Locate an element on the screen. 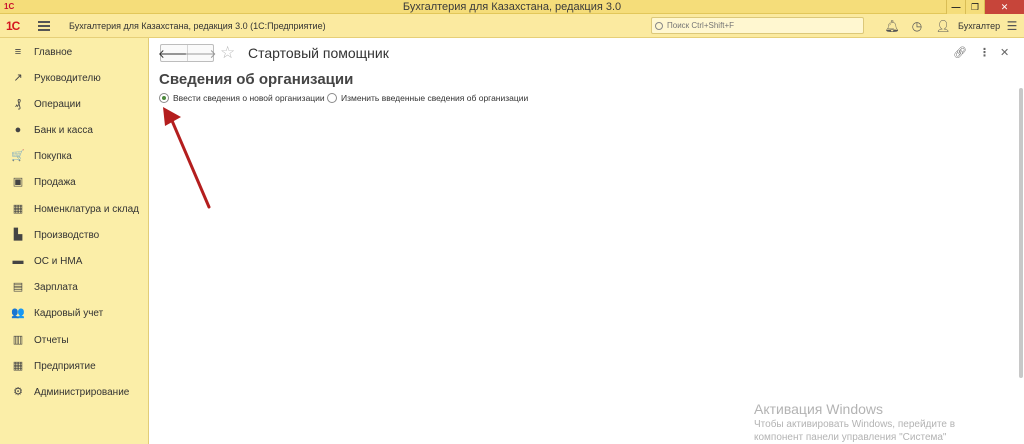 The width and height of the screenshot is (1024, 444). watermark-line: компонент панели управления "Система" is located at coordinates (850, 437).